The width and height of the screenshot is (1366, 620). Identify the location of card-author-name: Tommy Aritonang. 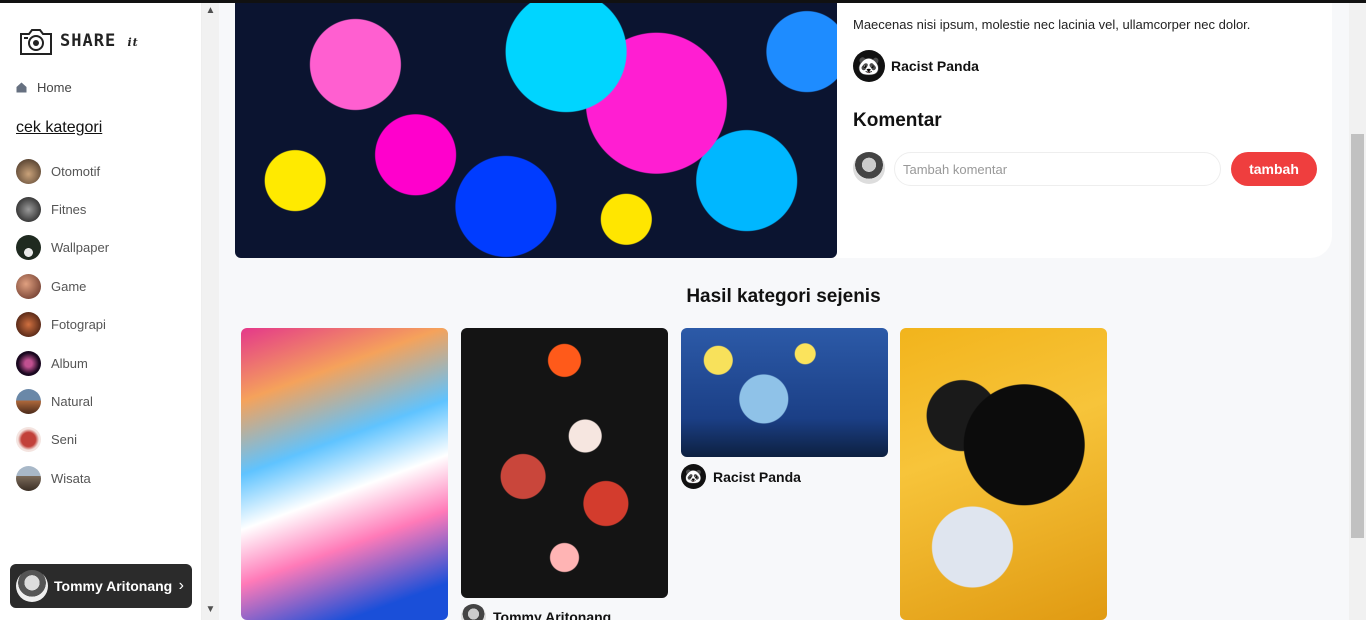
(552, 614).